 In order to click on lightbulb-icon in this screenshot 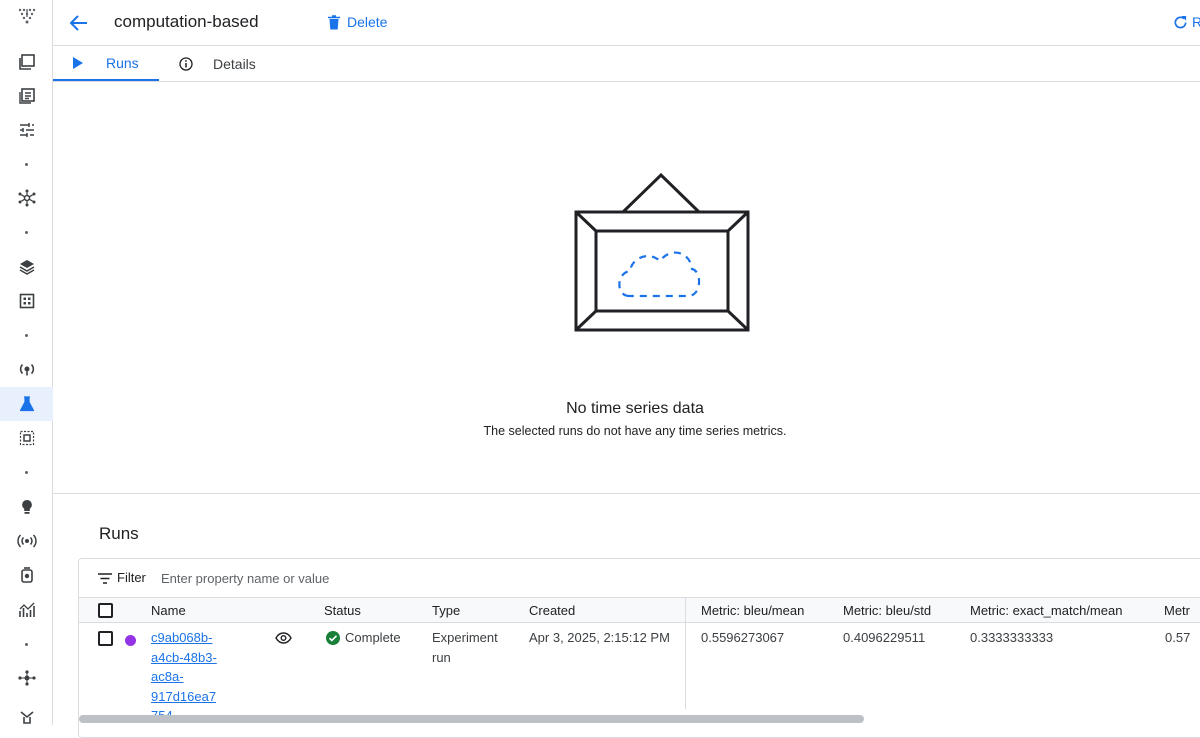, I will do `click(26, 507)`.